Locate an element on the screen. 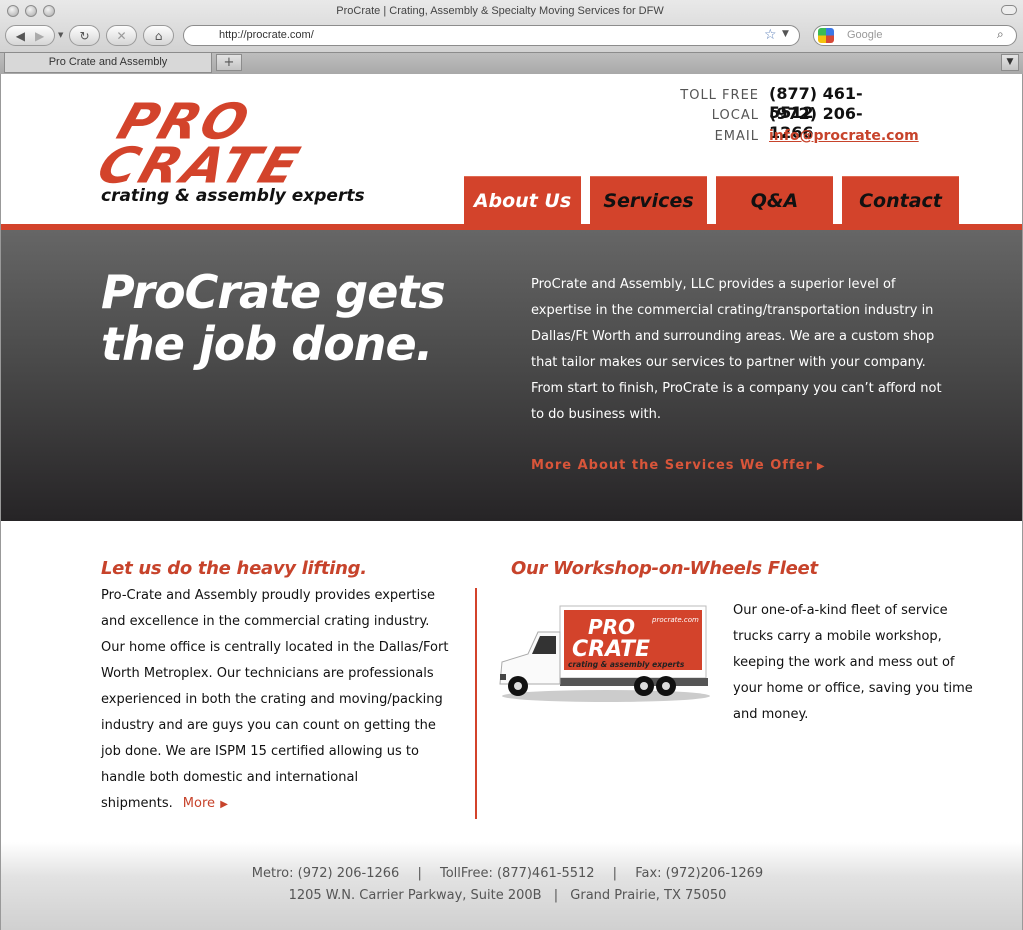 The image size is (1023, 930). services-link: More About the Services We Offer ▶ is located at coordinates (678, 465).